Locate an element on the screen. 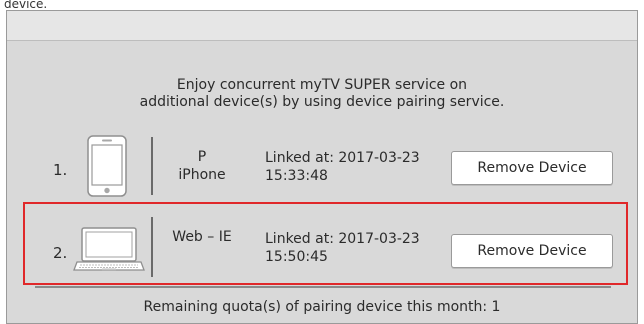 This screenshot has height=324, width=644. device-number: 1. is located at coordinates (60, 170).